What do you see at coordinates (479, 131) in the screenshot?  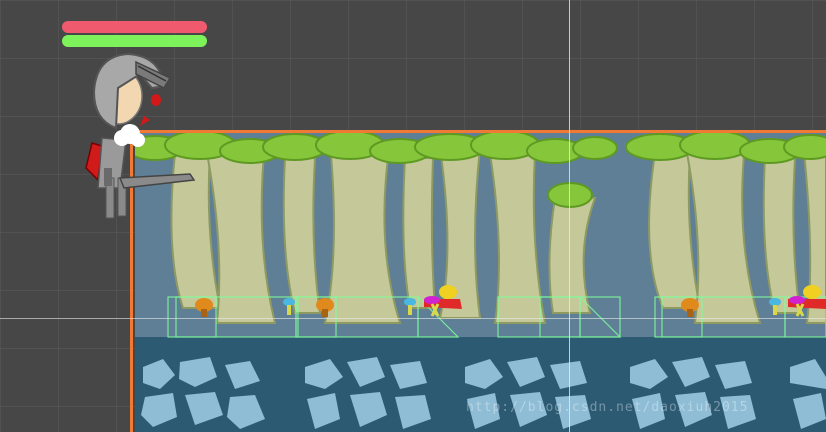 I see `level-bounds-top` at bounding box center [479, 131].